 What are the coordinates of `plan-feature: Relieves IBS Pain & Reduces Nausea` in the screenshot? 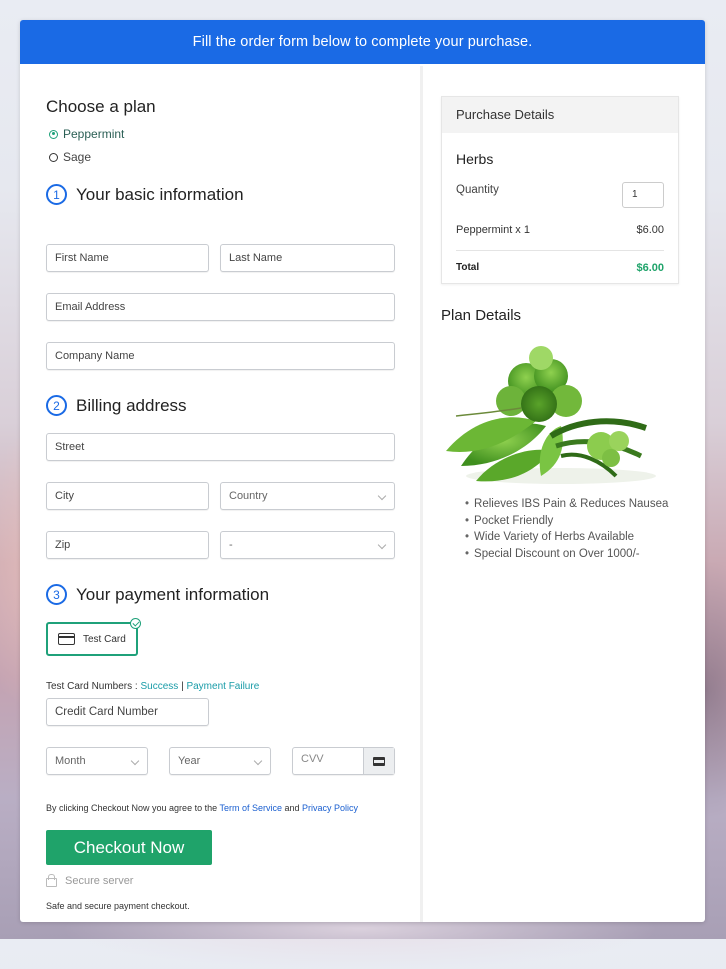 It's located at (566, 504).